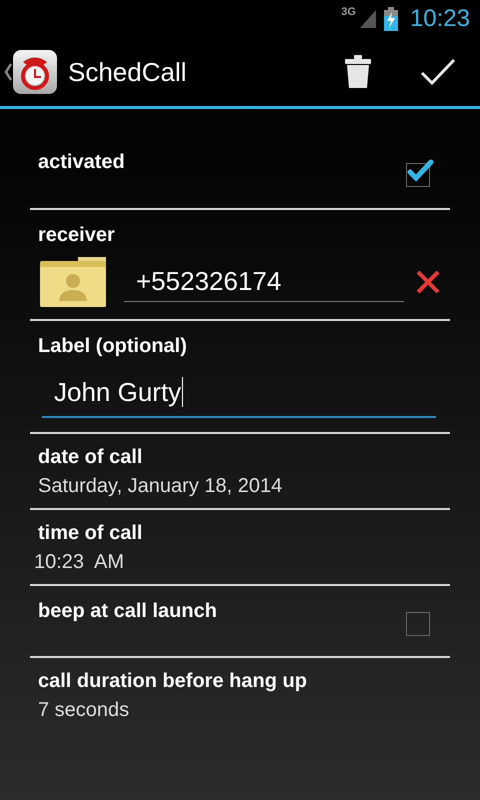  I want to click on contact-folder-icon, so click(73, 282).